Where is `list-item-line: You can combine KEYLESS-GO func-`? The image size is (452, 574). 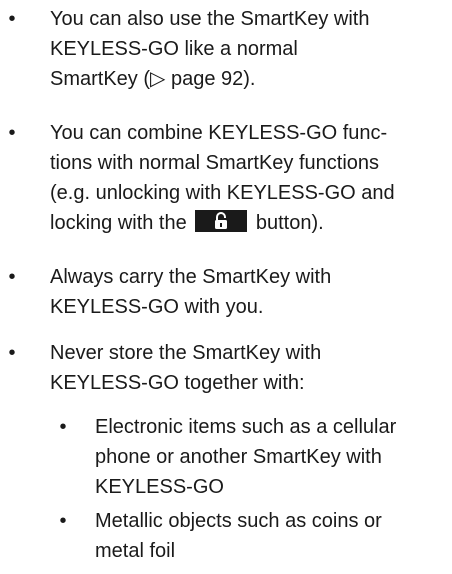
list-item-line: You can combine KEYLESS-GO func- is located at coordinates (219, 133).